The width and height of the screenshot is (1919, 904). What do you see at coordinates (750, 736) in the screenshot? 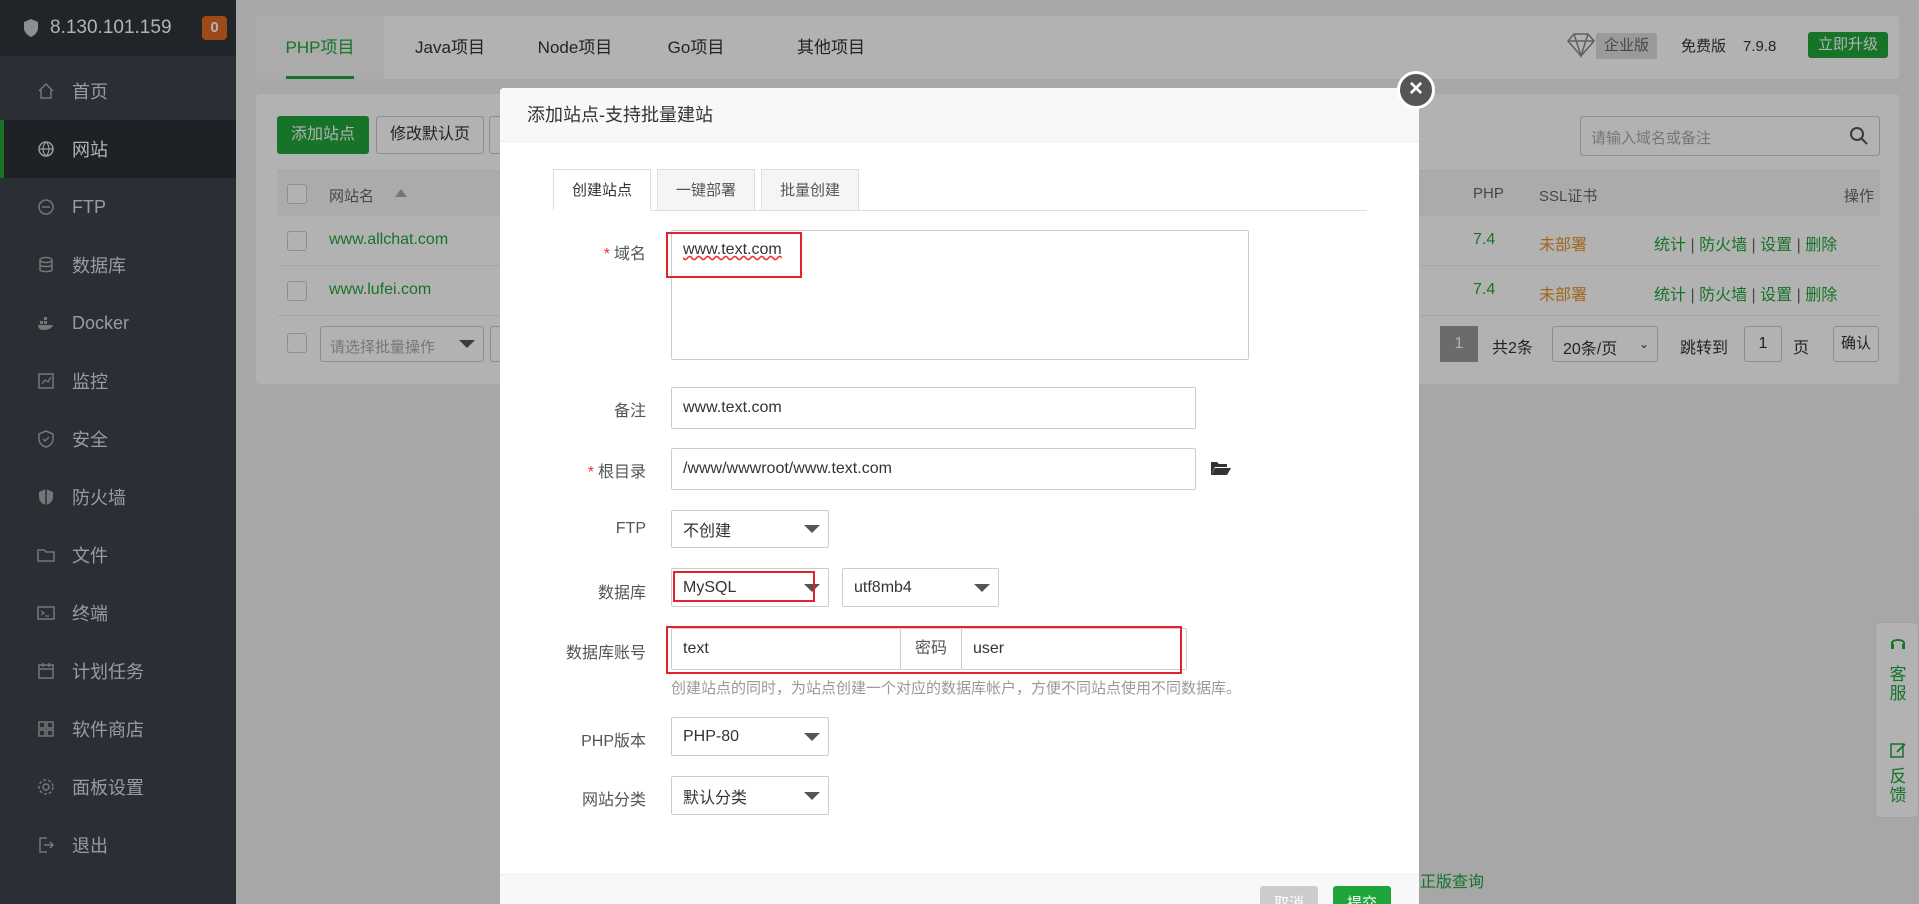
I see `php-version-select: PHP-80` at bounding box center [750, 736].